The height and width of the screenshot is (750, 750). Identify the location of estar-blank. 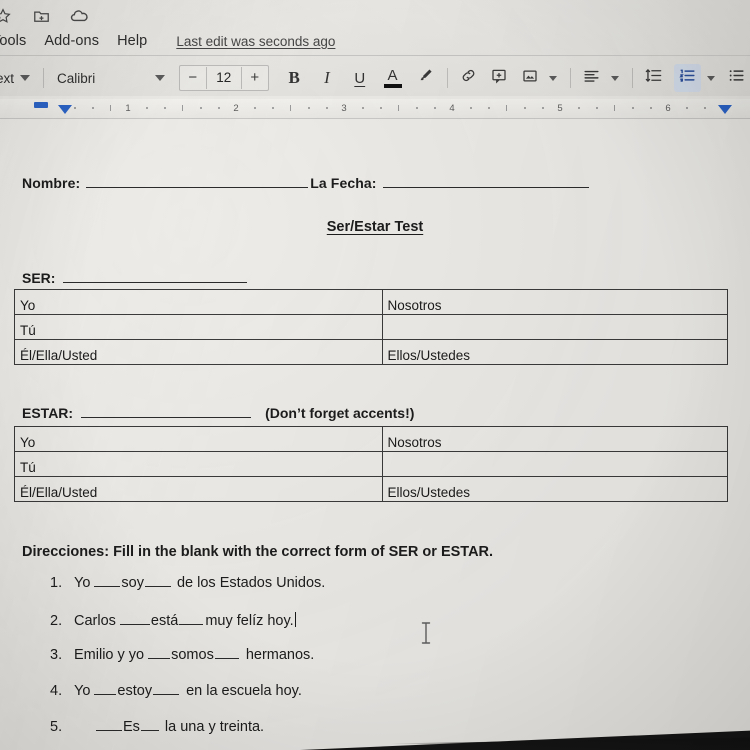
(166, 411).